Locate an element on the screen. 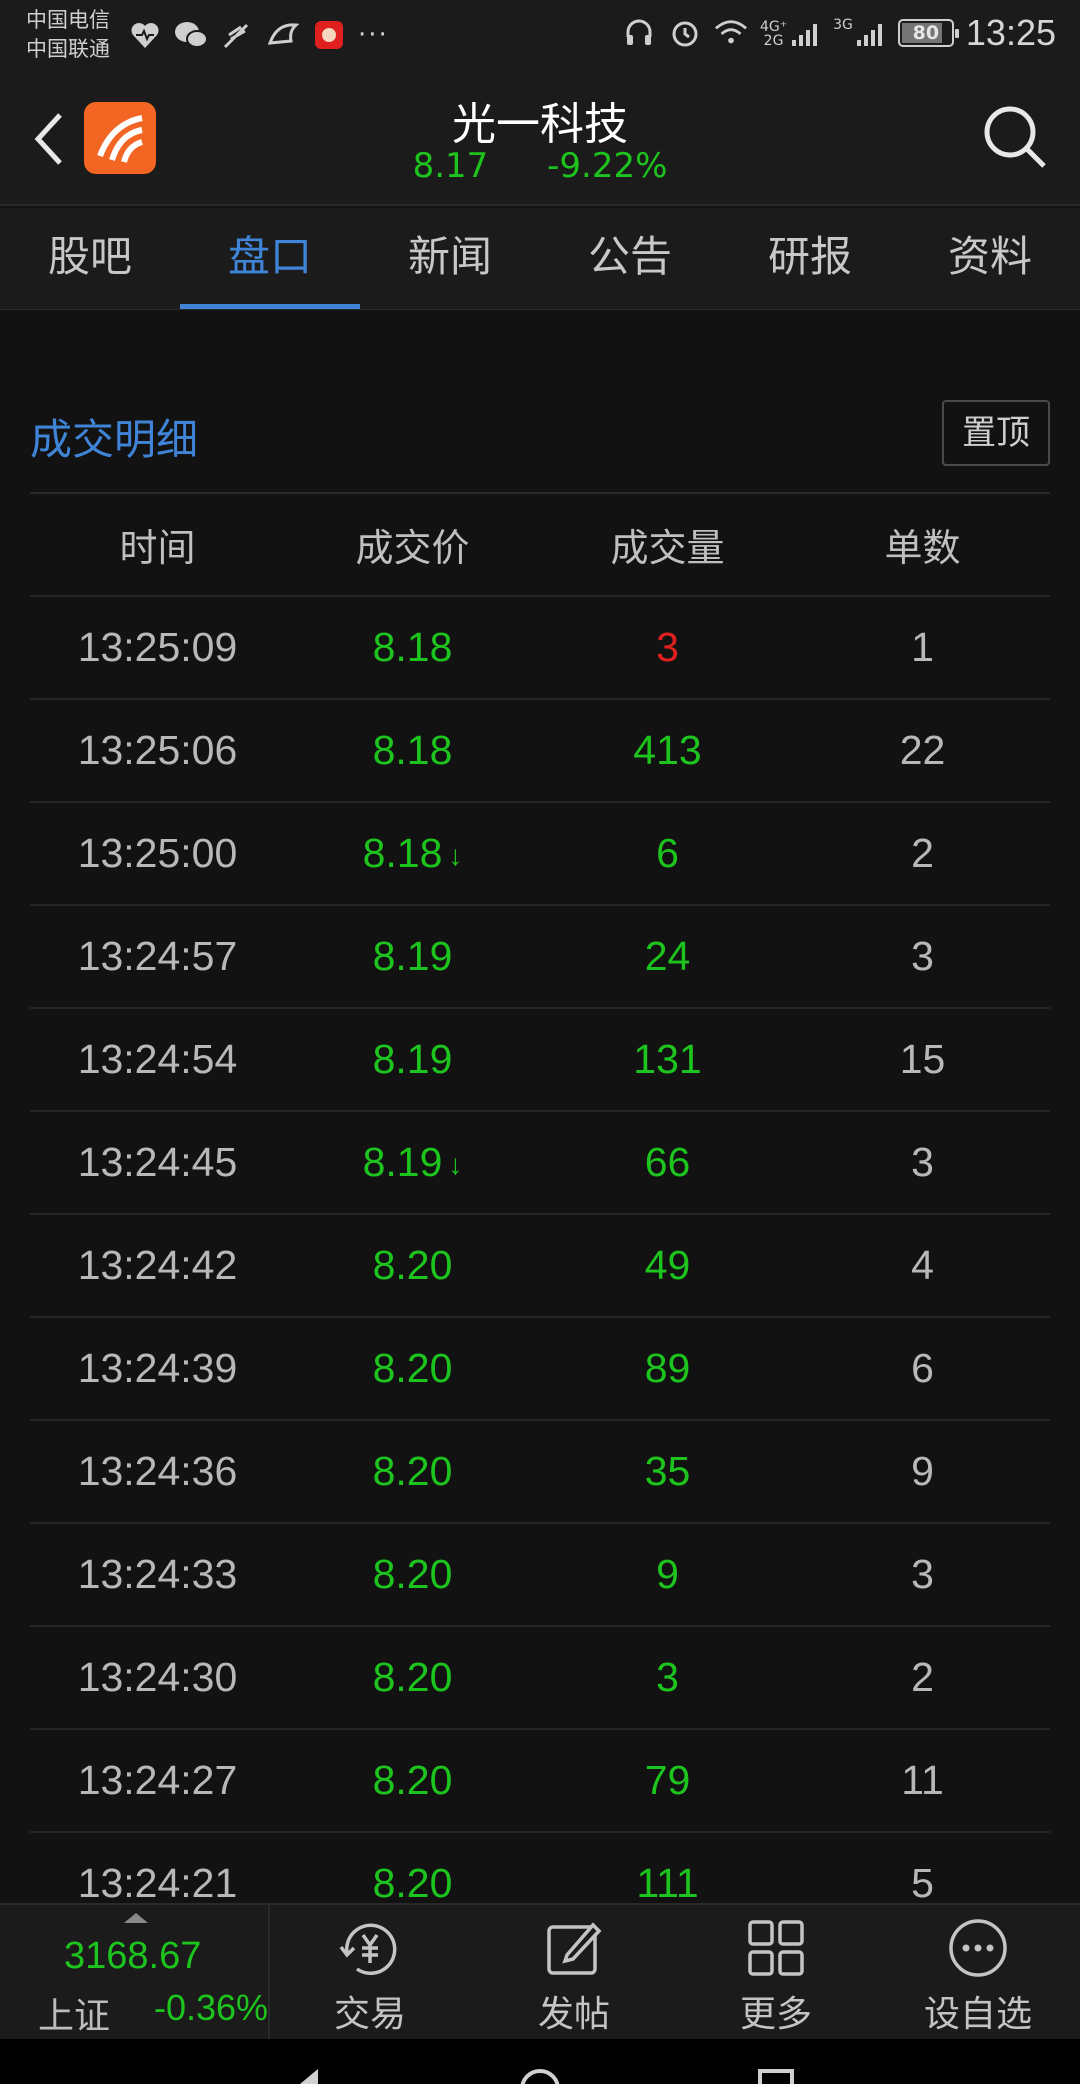 This screenshot has height=2084, width=1080. nav-more: 更多 is located at coordinates (776, 1972).